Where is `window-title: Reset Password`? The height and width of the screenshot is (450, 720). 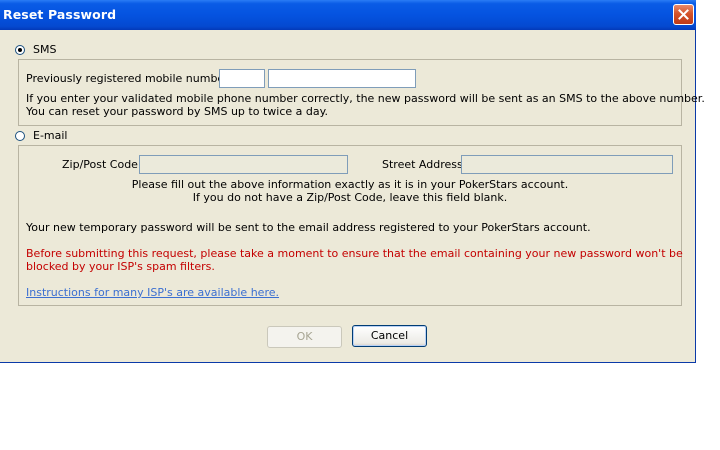 window-title: Reset Password is located at coordinates (60, 14).